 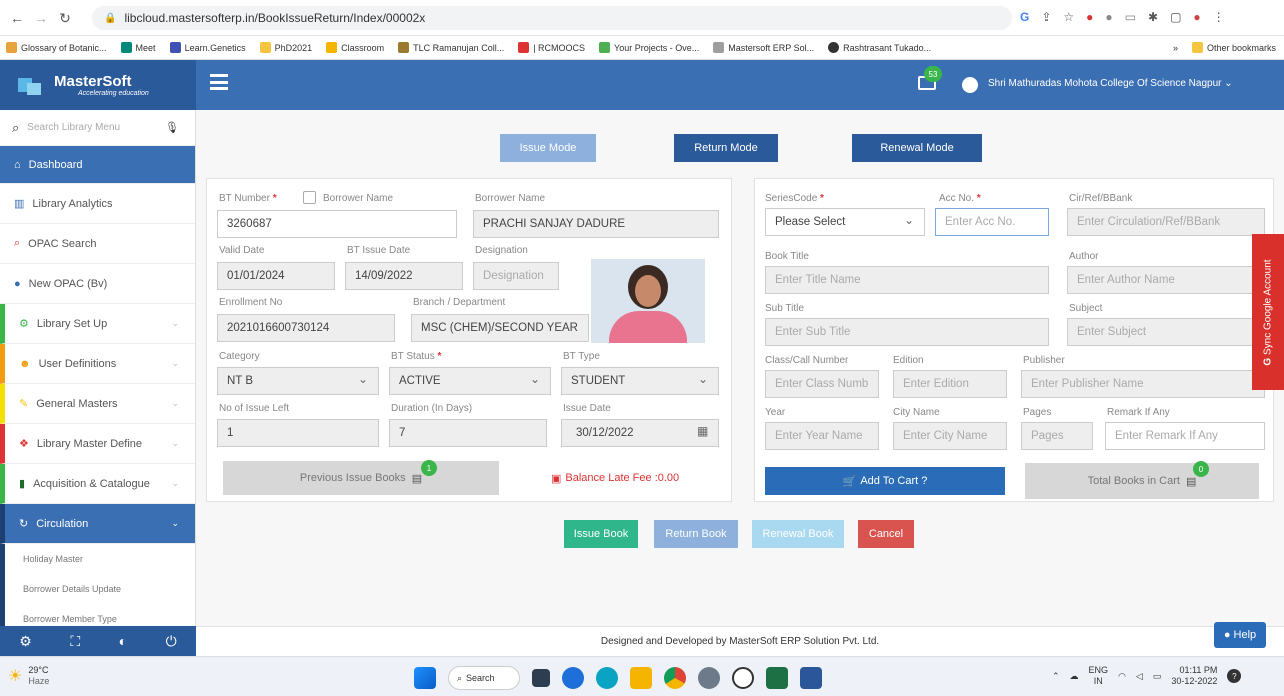 What do you see at coordinates (75, 641) in the screenshot?
I see `fullscreen-icon: ⛶` at bounding box center [75, 641].